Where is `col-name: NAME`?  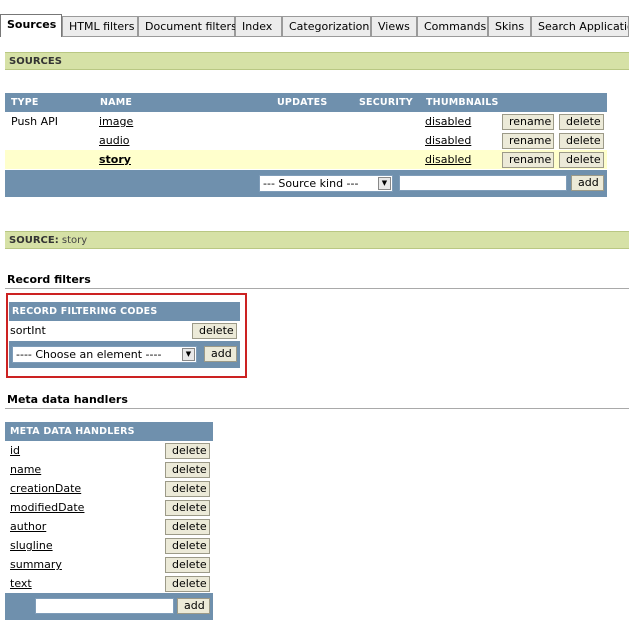
col-name: NAME is located at coordinates (116, 102).